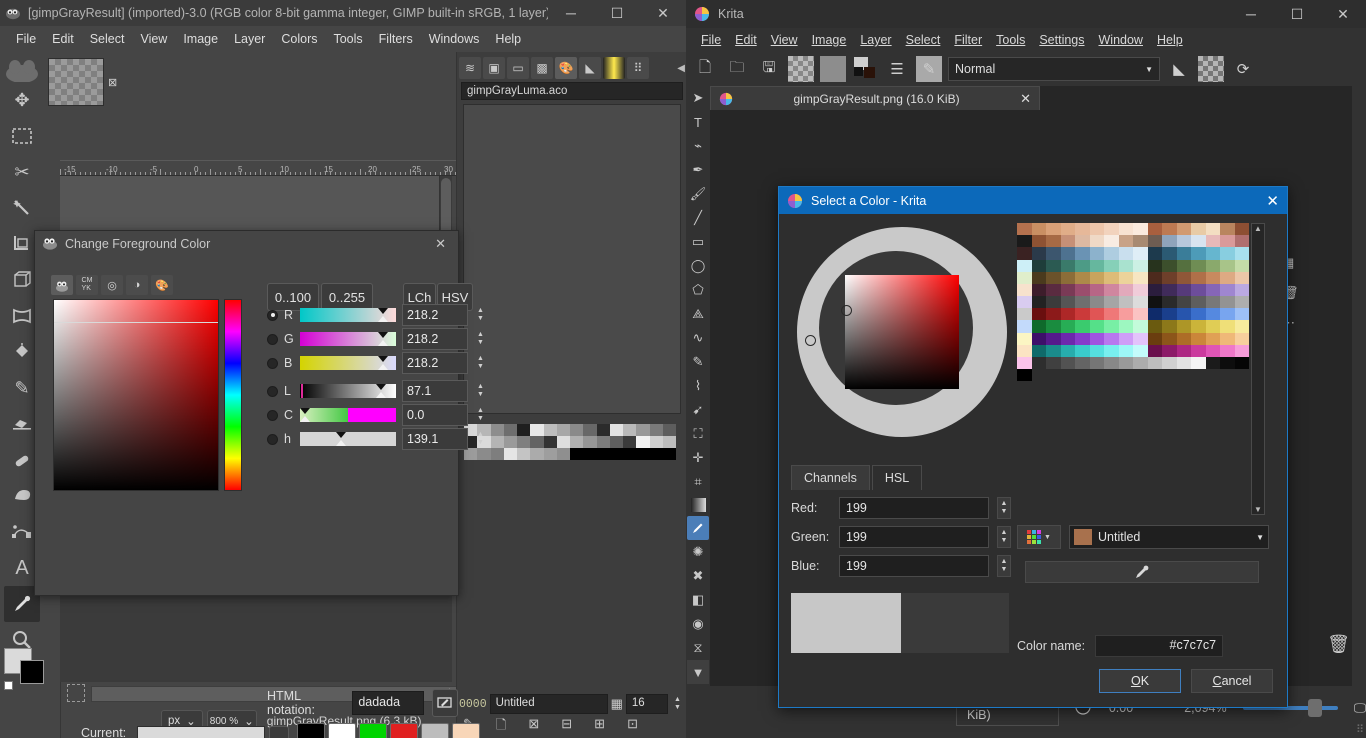  What do you see at coordinates (865, 69) in the screenshot?
I see `fg-bg-color-icon` at bounding box center [865, 69].